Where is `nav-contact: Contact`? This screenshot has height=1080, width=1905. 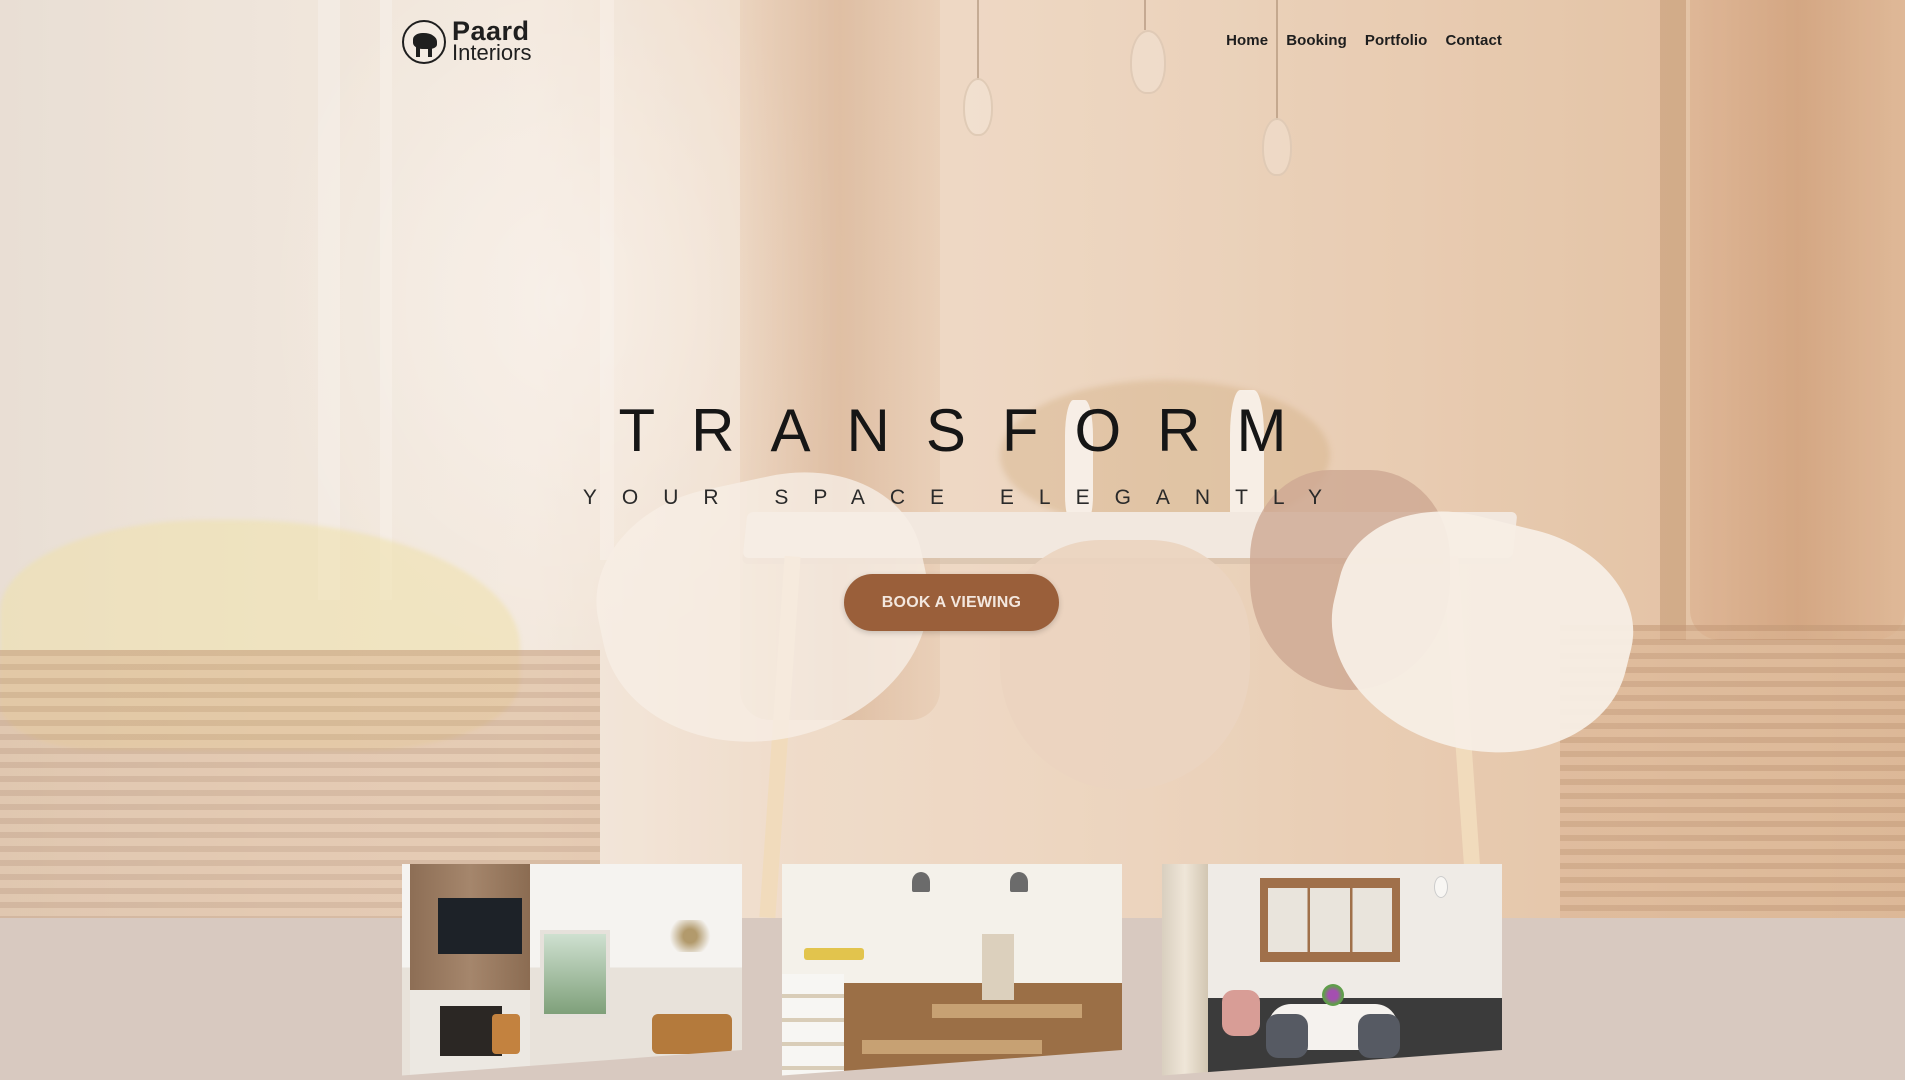 nav-contact: Contact is located at coordinates (1473, 40).